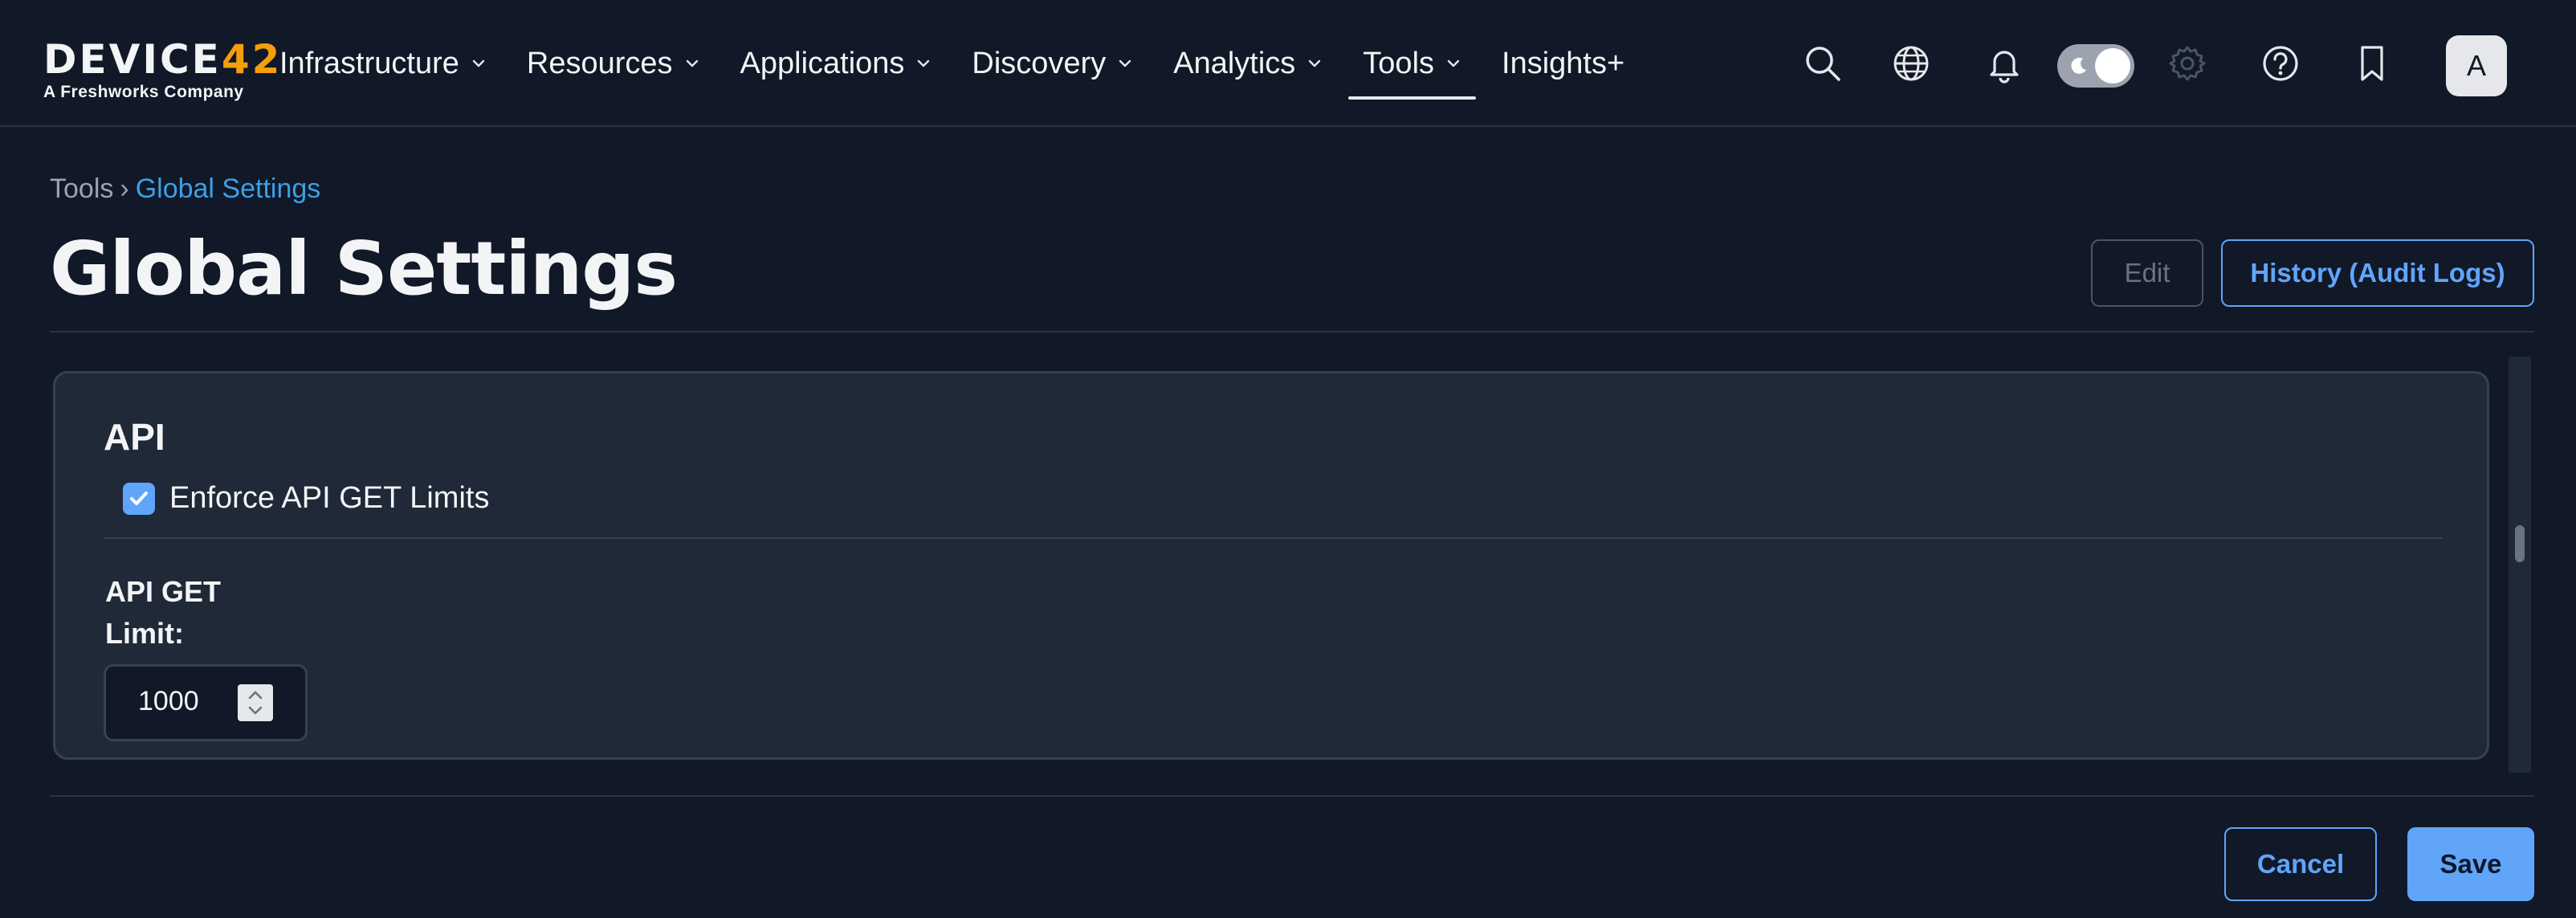 The height and width of the screenshot is (918, 2576). I want to click on nav-infrastructure: Infrastructure, so click(383, 63).